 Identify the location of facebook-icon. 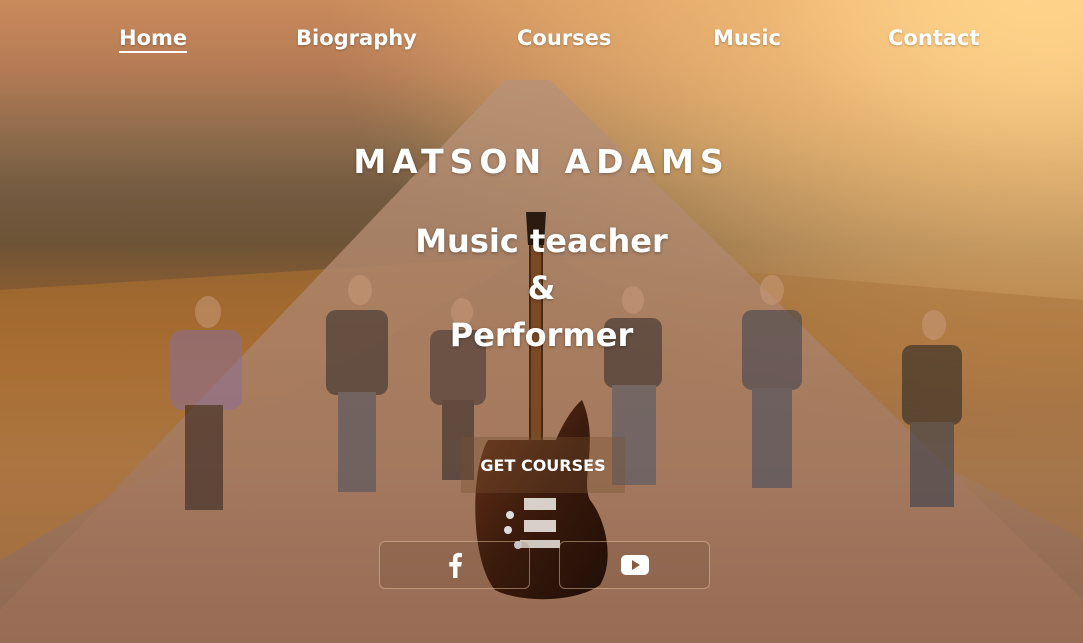
(455, 565).